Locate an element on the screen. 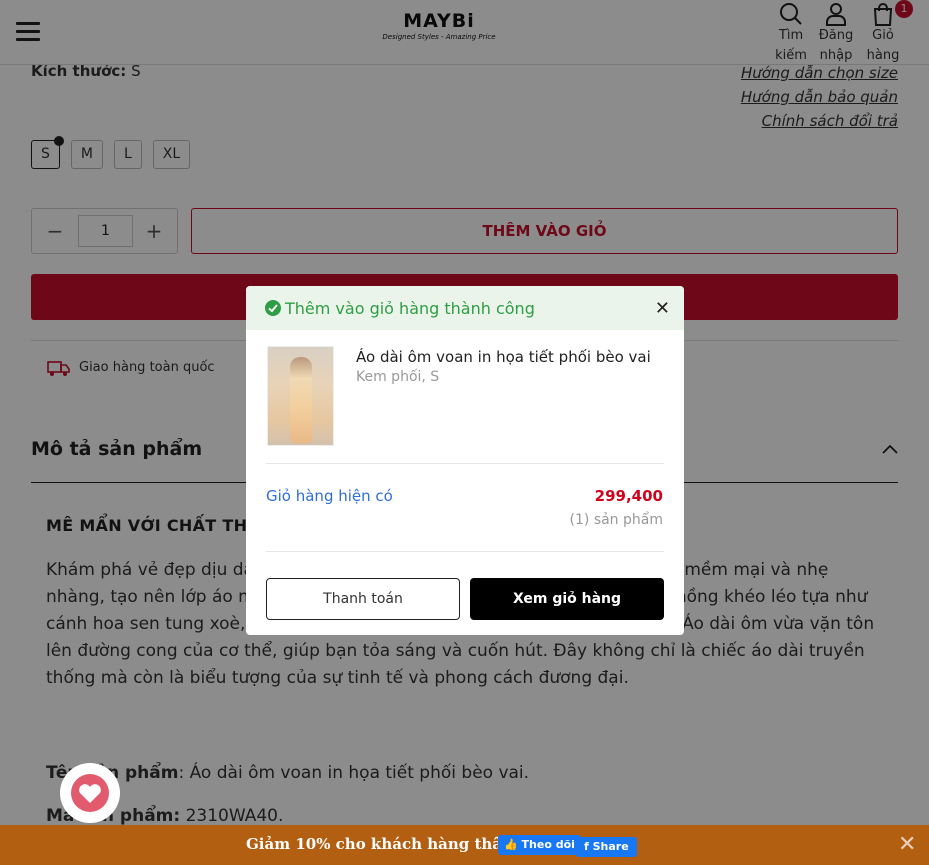 This screenshot has width=929, height=865. cart-total-price: 299,400 is located at coordinates (628, 496).